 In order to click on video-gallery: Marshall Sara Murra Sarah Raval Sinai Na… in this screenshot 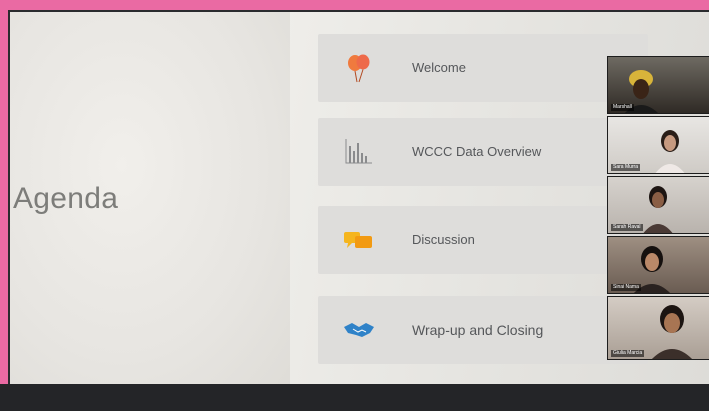, I will do `click(658, 208)`.